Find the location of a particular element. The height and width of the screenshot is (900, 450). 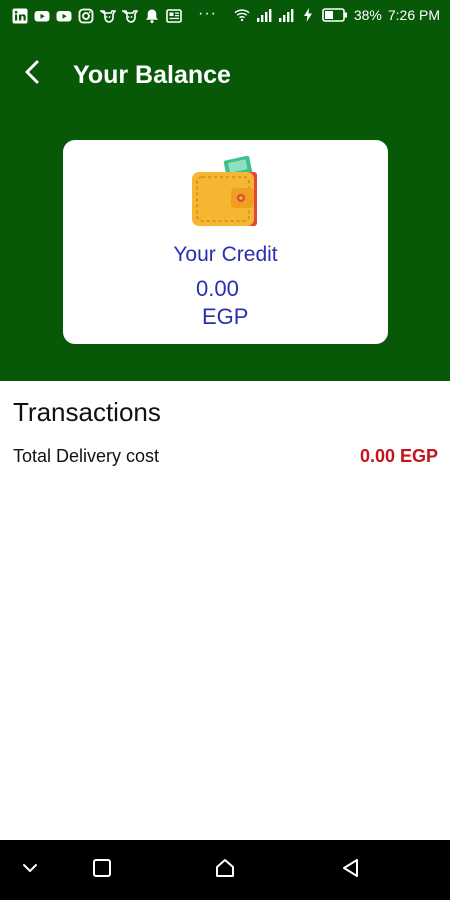

battery-percentage: 38% is located at coordinates (367, 15).